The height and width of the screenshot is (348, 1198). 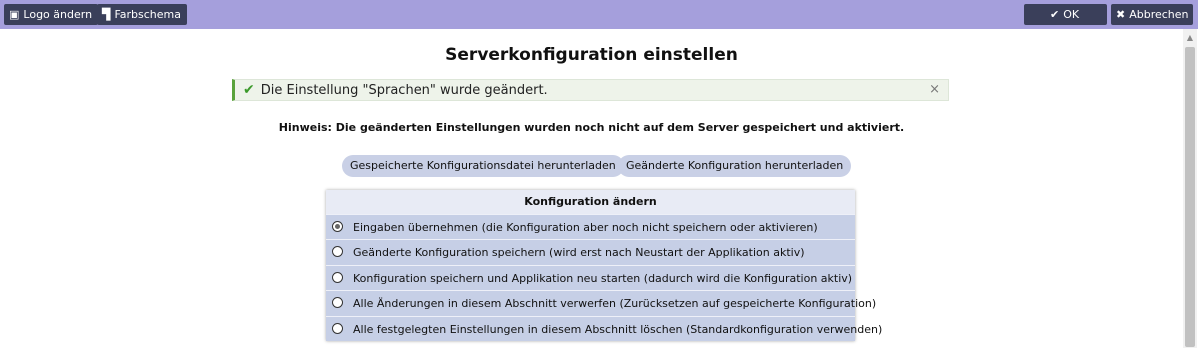 What do you see at coordinates (337, 303) in the screenshot?
I see `radio-discard-changes` at bounding box center [337, 303].